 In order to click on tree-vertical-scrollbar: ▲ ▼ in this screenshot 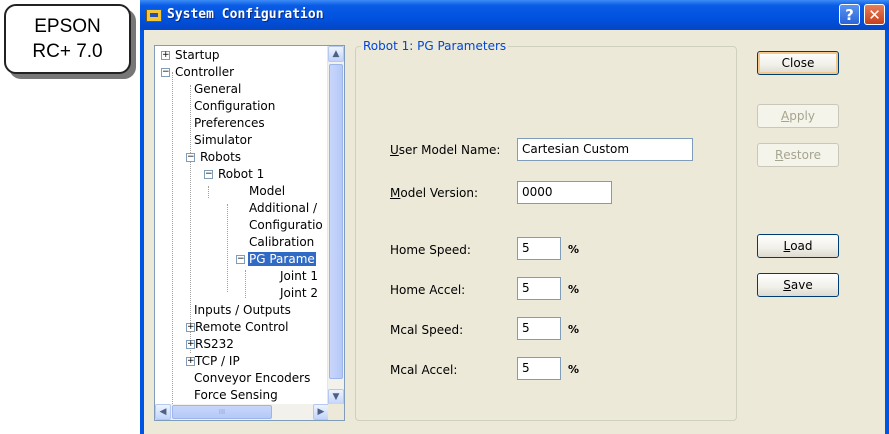, I will do `click(335, 225)`.